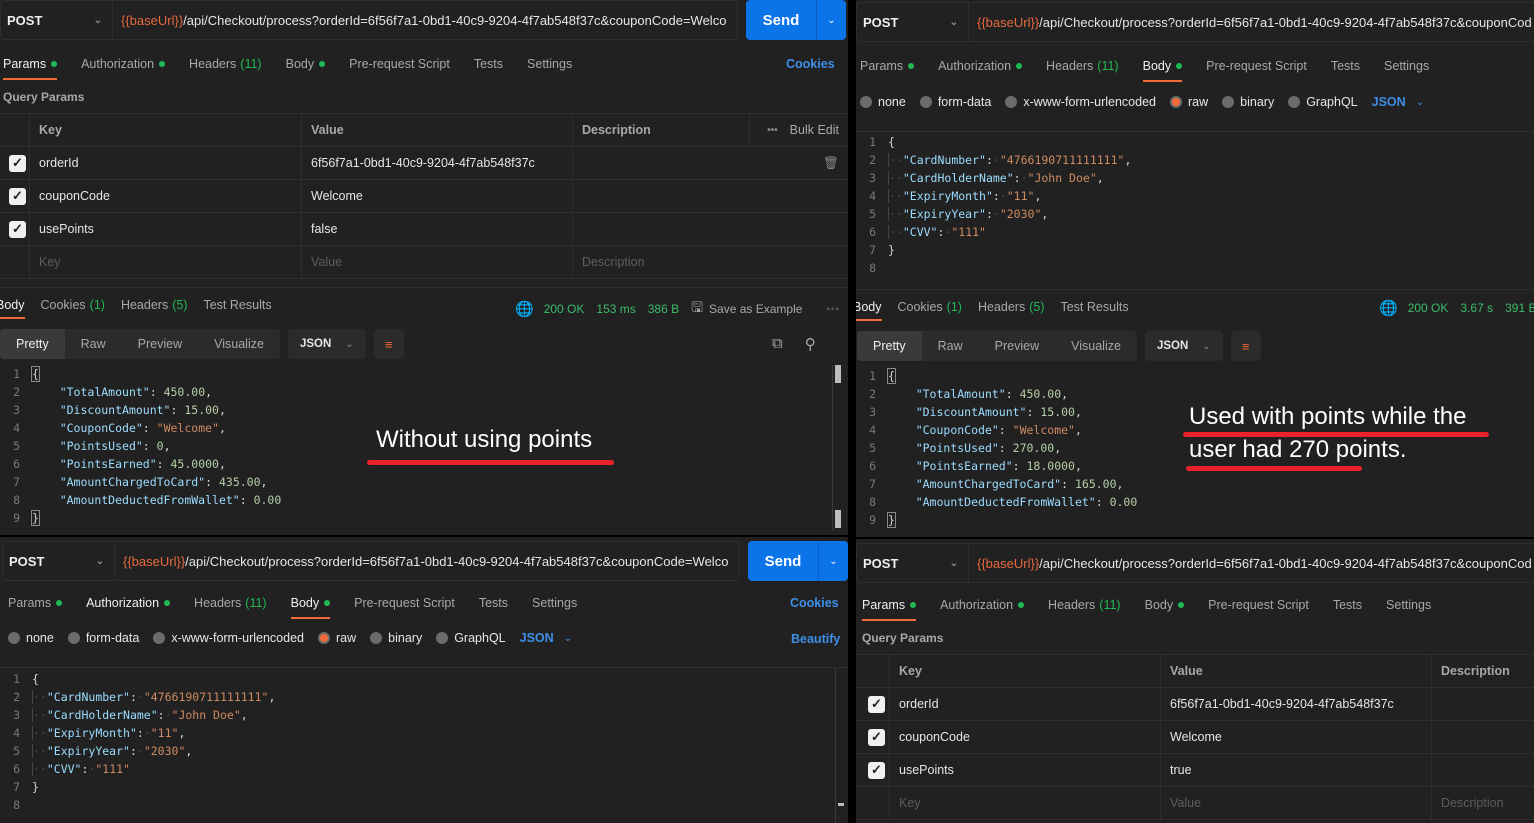 This screenshot has height=823, width=1534. Describe the element at coordinates (772, 130) in the screenshot. I see `more-options-icon: •••` at that location.